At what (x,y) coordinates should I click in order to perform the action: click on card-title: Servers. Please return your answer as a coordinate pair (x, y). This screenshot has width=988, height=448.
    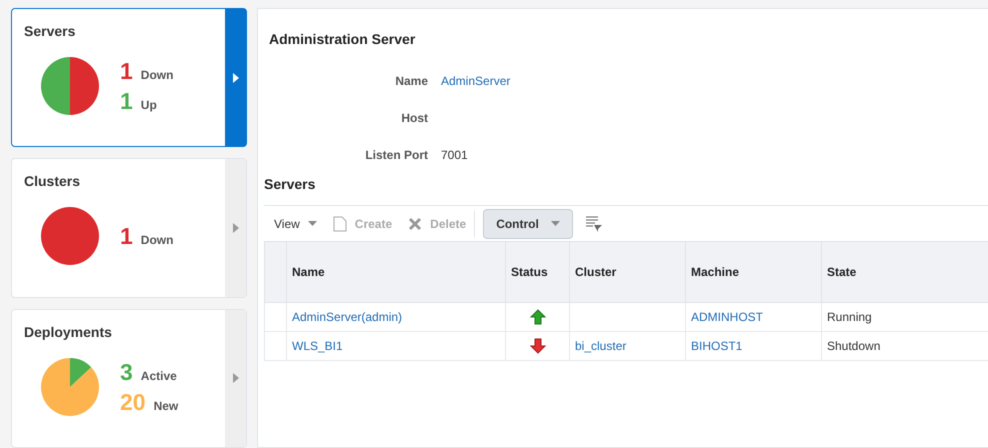
    Looking at the image, I should click on (50, 31).